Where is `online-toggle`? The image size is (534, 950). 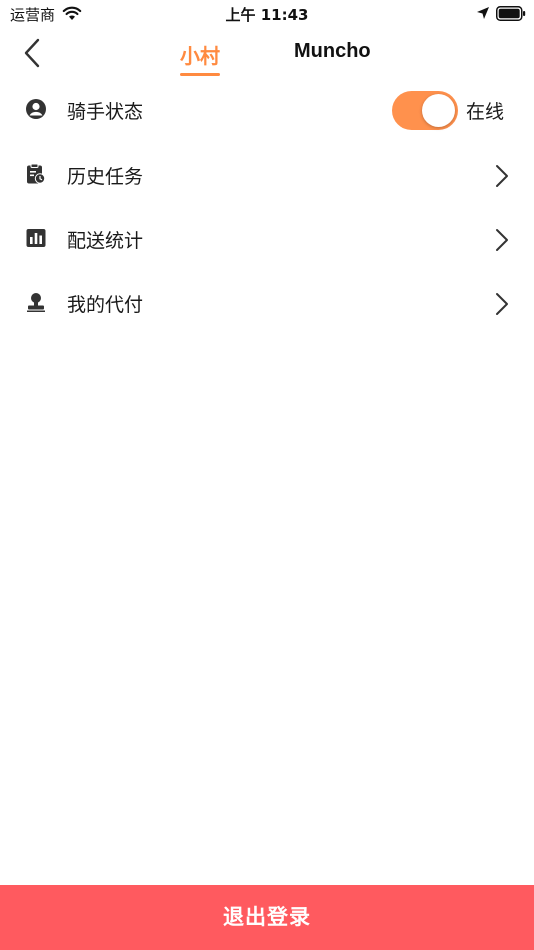
online-toggle is located at coordinates (425, 110).